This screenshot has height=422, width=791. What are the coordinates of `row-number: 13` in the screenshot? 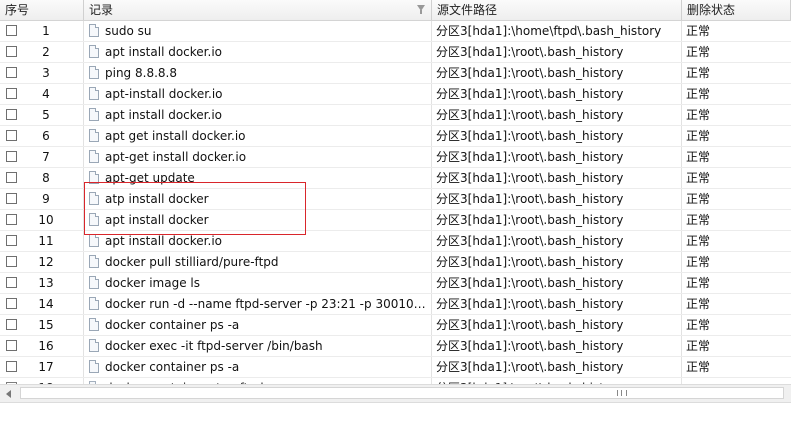 It's located at (46, 283).